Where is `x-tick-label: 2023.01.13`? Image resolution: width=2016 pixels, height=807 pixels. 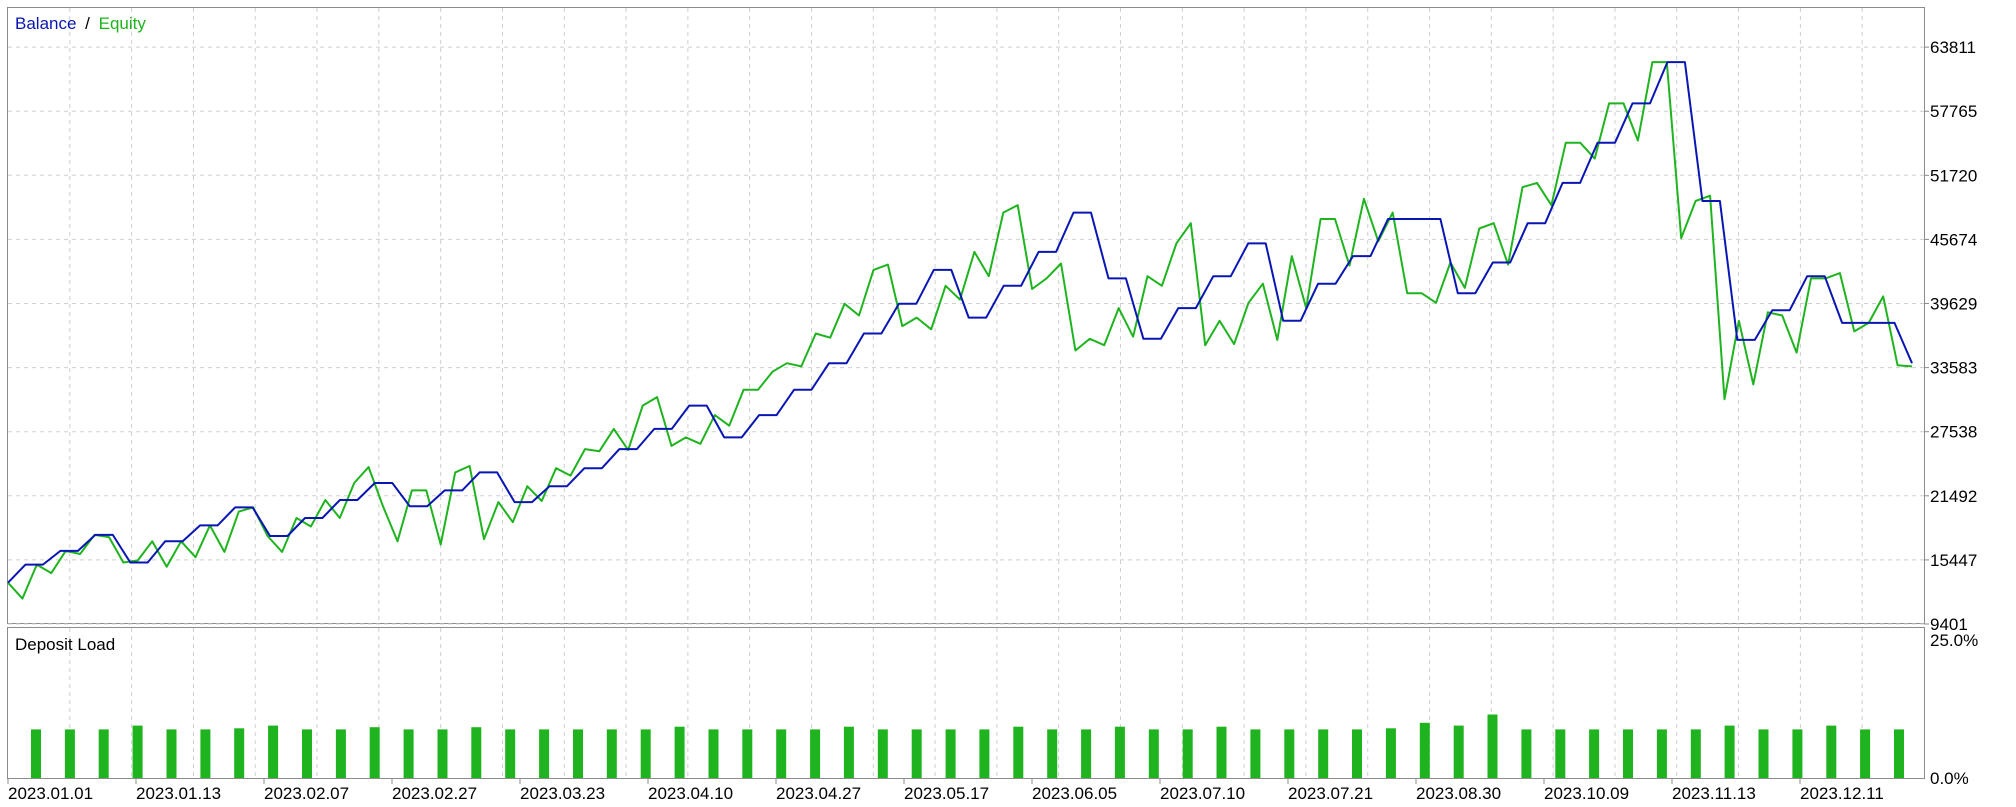
x-tick-label: 2023.01.13 is located at coordinates (178, 793).